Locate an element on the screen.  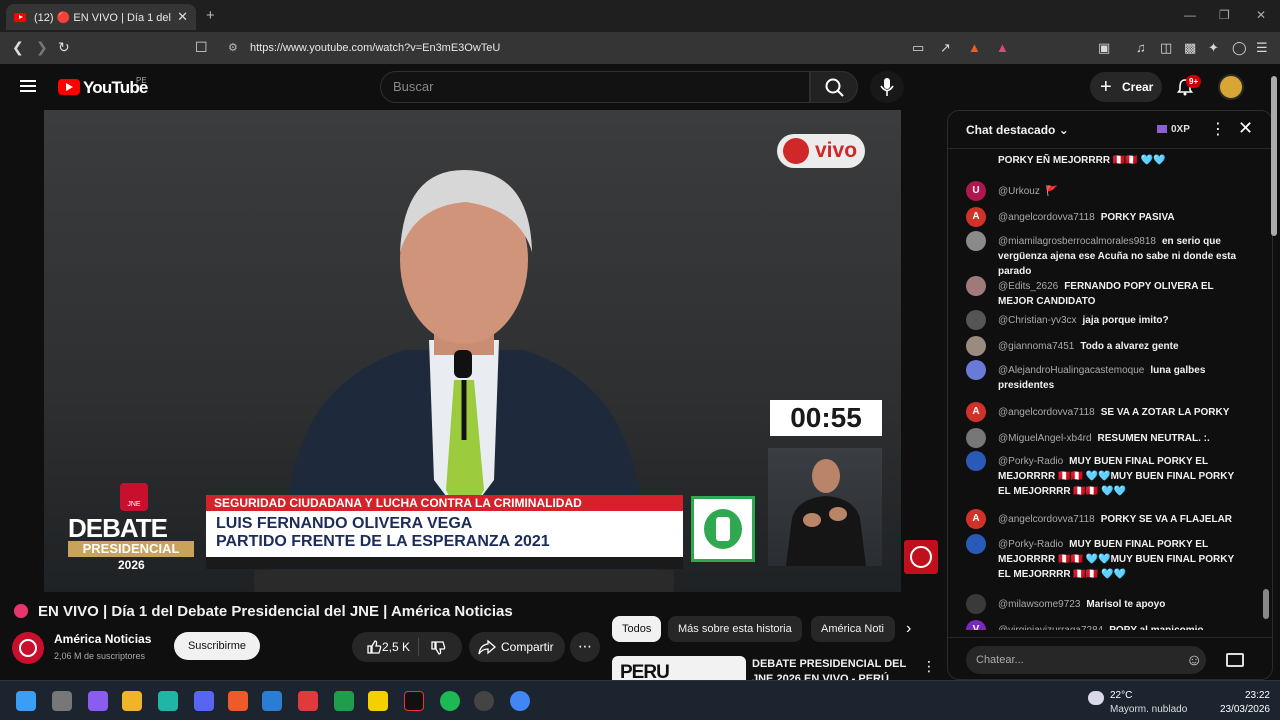
word-icon is located at coordinates (272, 701).